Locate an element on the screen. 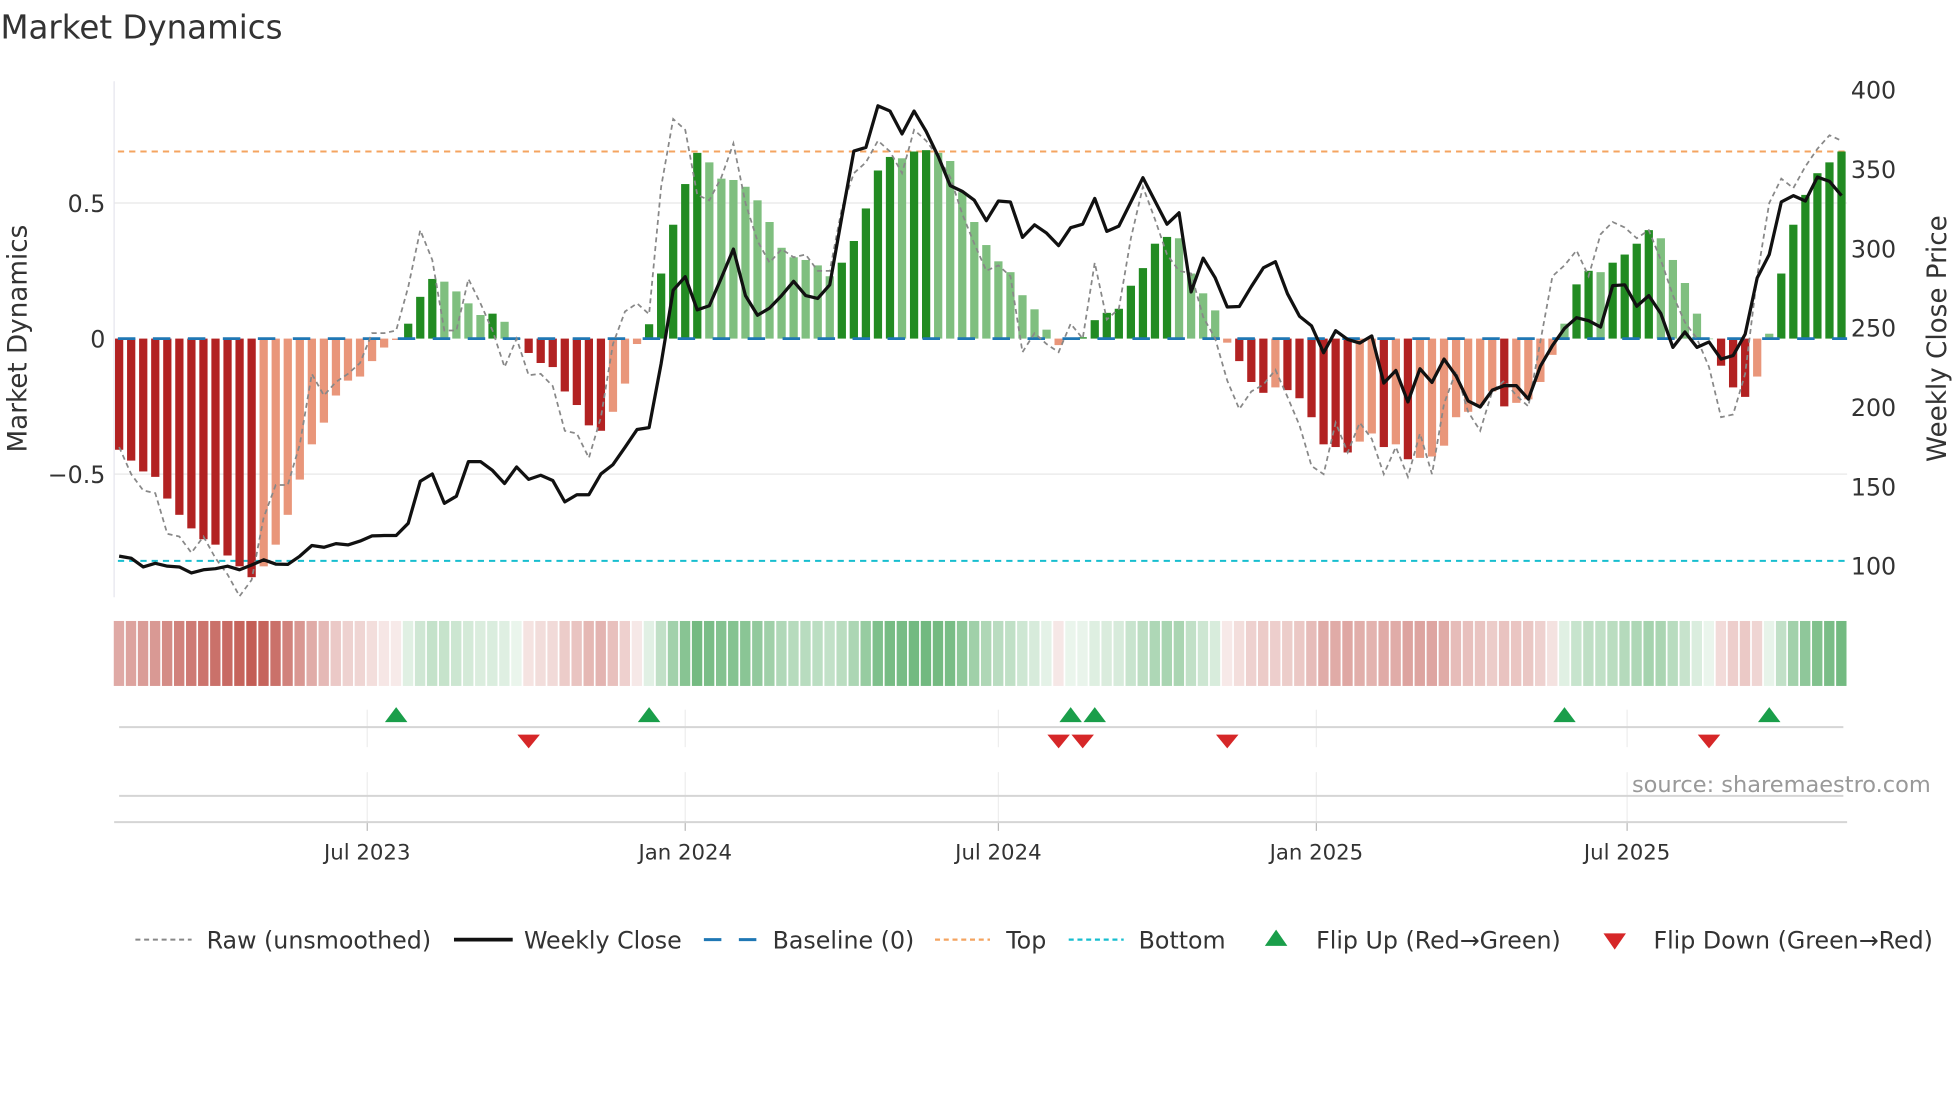 The width and height of the screenshot is (1960, 1102). x-tick-label: Jul 2024 is located at coordinates (997, 853).